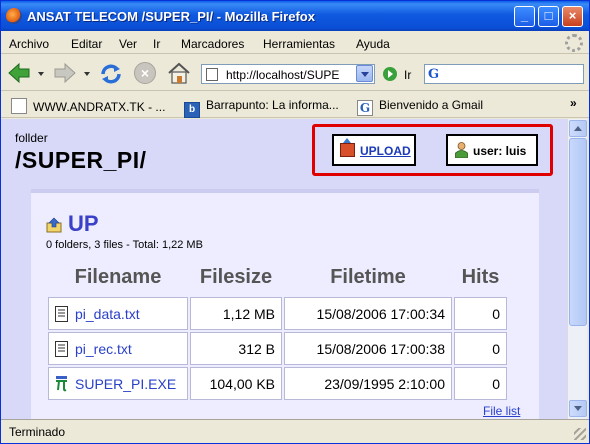 This screenshot has height=444, width=590. What do you see at coordinates (580, 434) in the screenshot?
I see `resize-grip-icon` at bounding box center [580, 434].